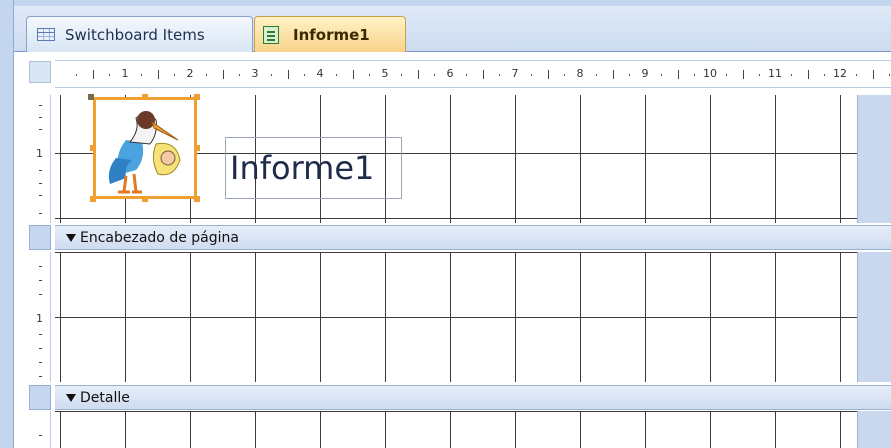 The height and width of the screenshot is (448, 891). What do you see at coordinates (40, 237) in the screenshot?
I see `section-selector-page-header` at bounding box center [40, 237].